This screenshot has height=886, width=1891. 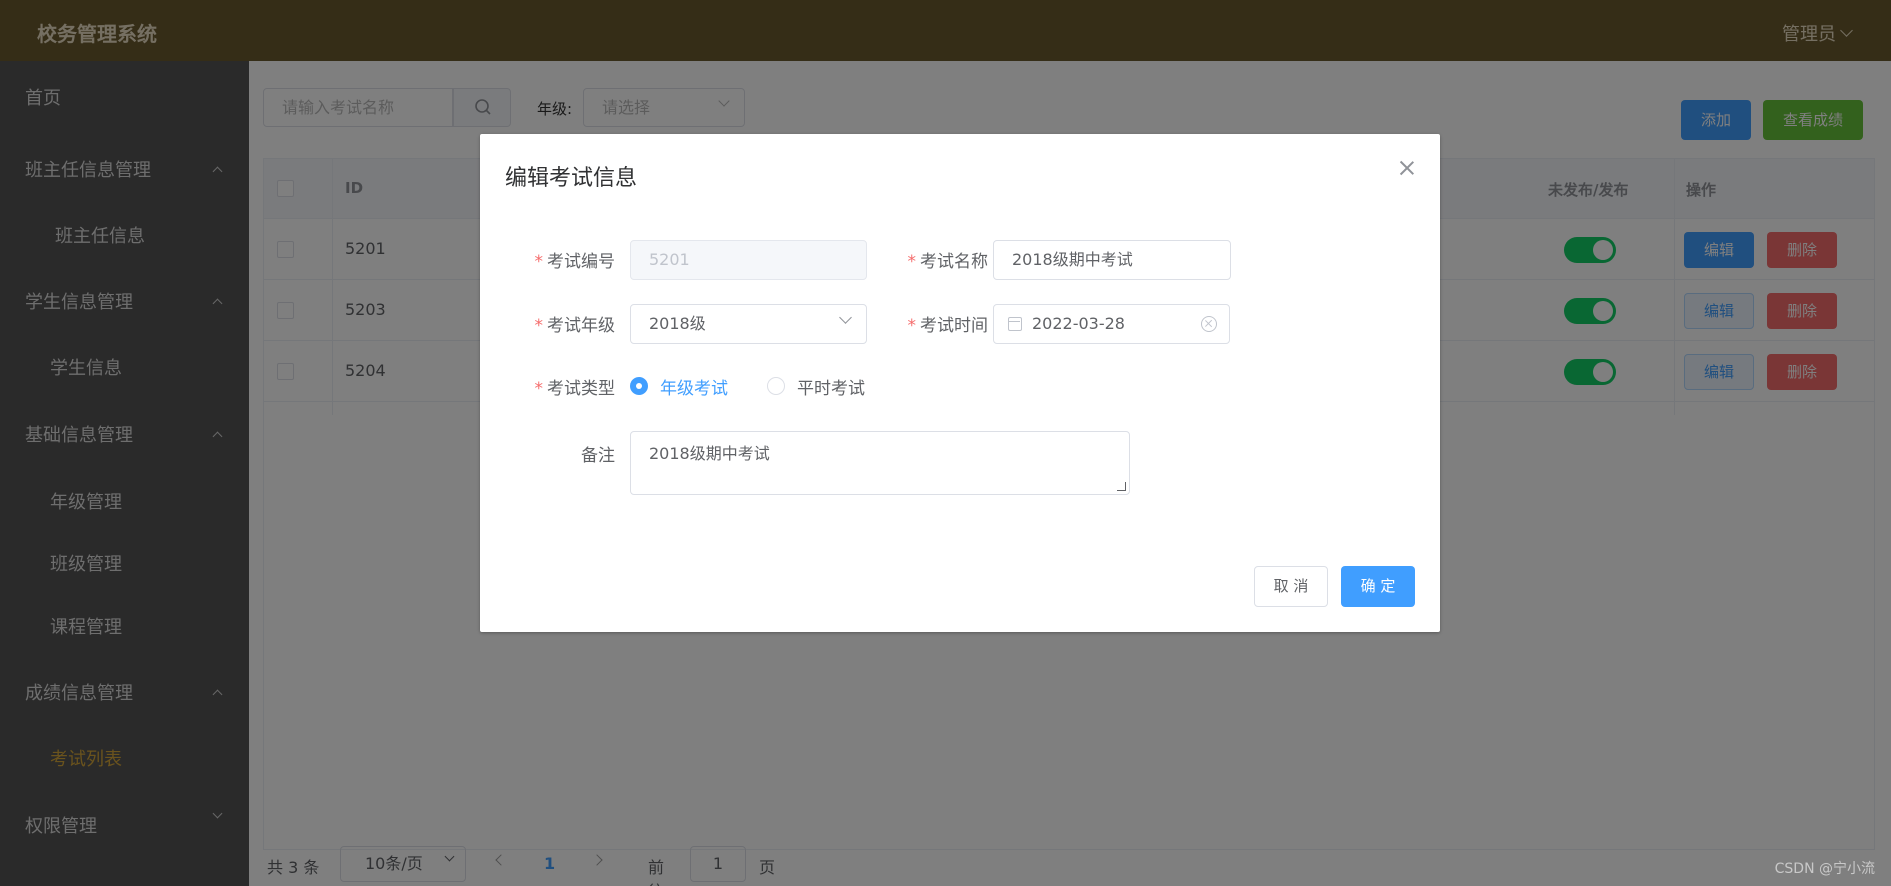 I want to click on exam-name-label-text: 考试名称, so click(x=954, y=262).